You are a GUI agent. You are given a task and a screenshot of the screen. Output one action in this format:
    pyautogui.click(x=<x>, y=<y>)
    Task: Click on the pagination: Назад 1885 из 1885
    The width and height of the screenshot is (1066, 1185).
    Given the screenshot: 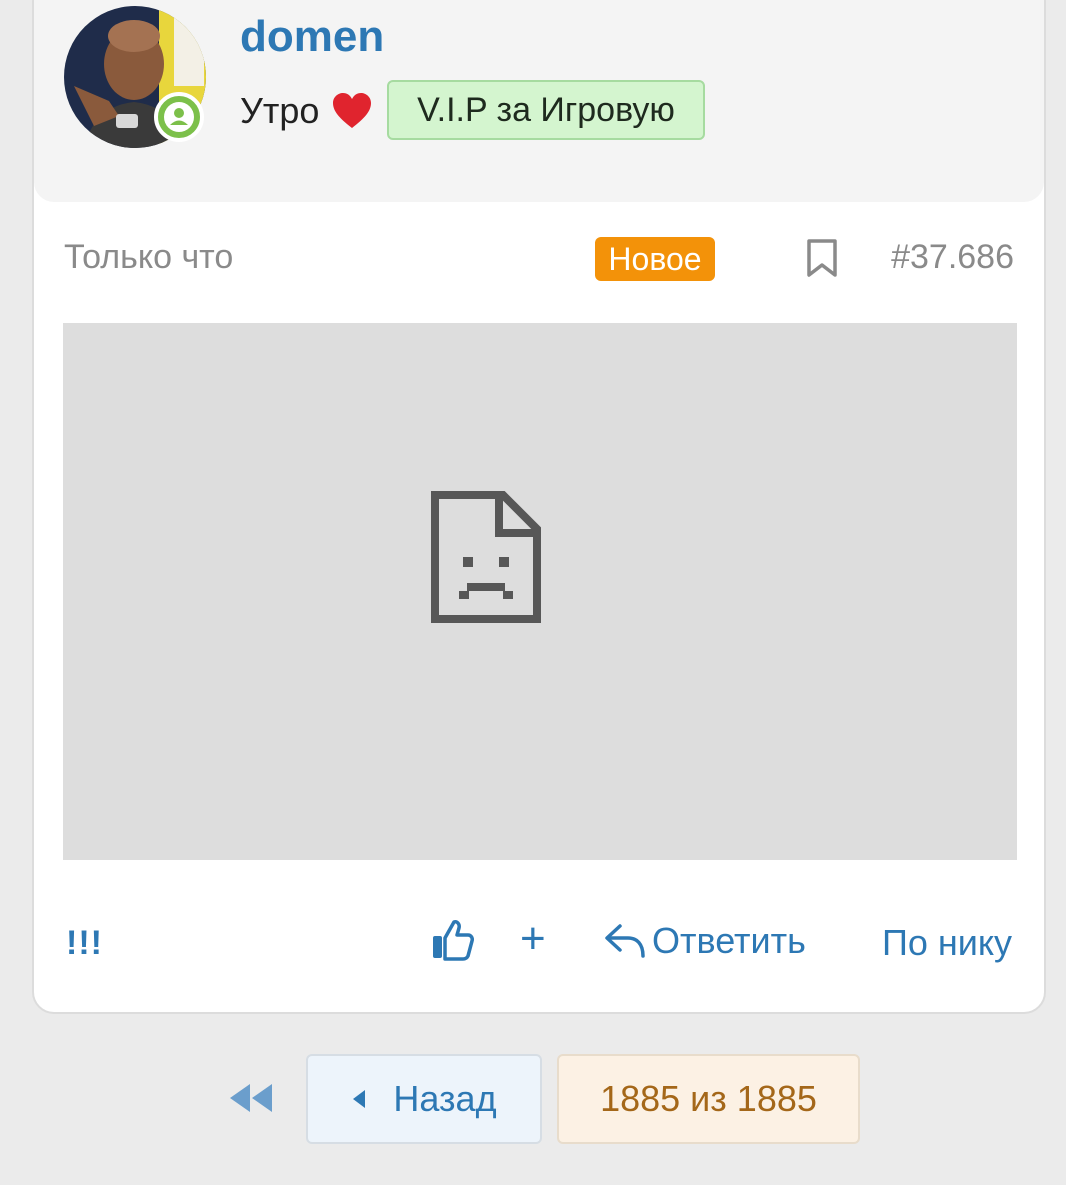 What is the action you would take?
    pyautogui.click(x=533, y=1100)
    